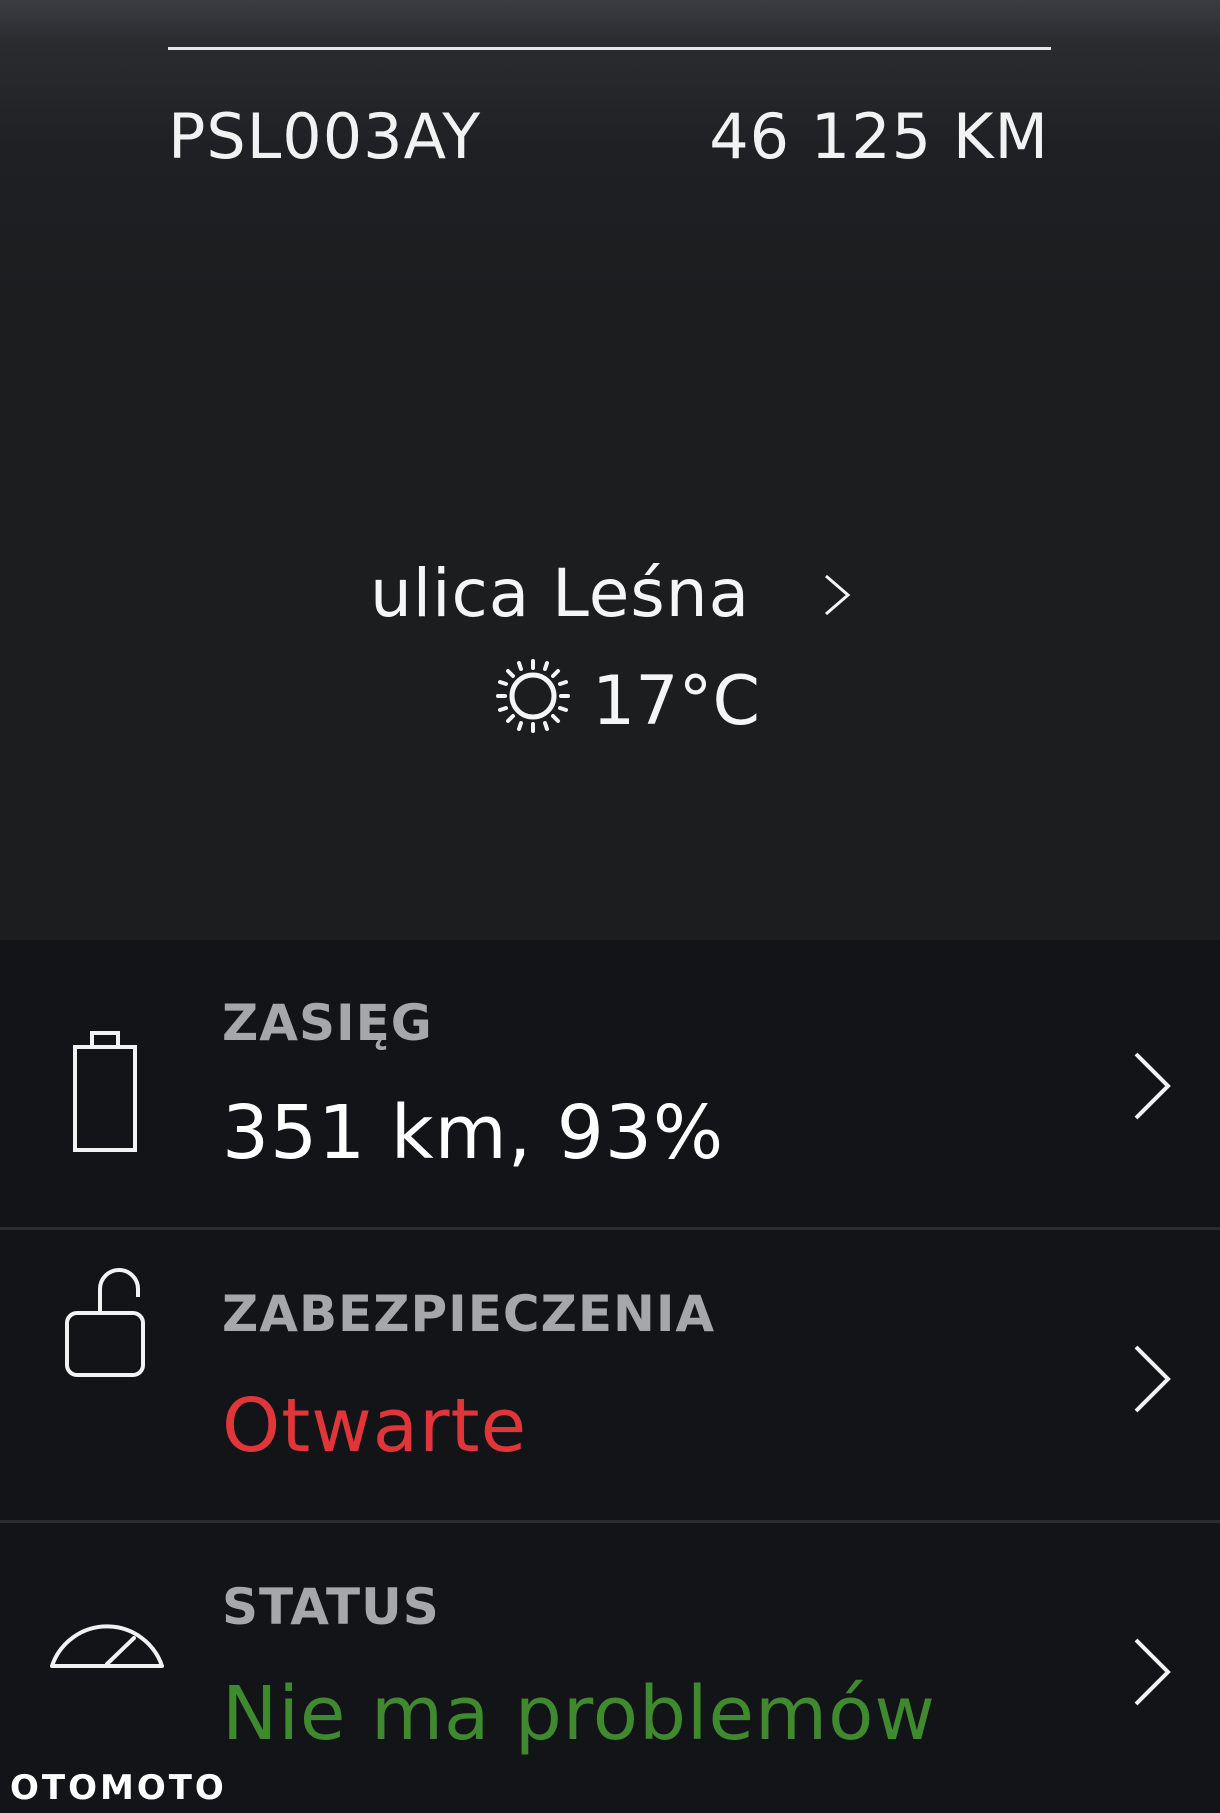  What do you see at coordinates (375, 1426) in the screenshot?
I see `security-value: Otwarte` at bounding box center [375, 1426].